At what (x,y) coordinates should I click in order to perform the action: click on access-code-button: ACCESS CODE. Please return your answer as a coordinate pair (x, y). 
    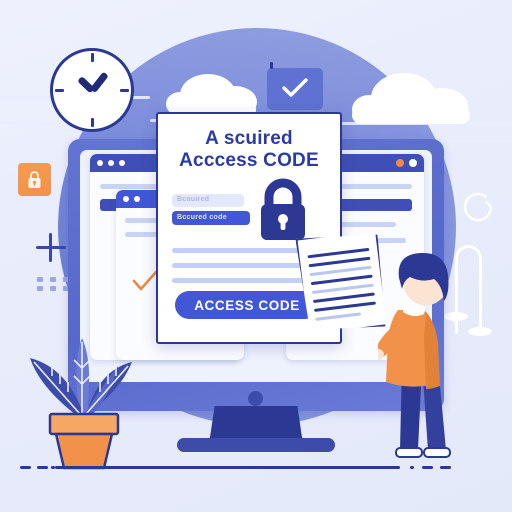
    Looking at the image, I should click on (247, 305).